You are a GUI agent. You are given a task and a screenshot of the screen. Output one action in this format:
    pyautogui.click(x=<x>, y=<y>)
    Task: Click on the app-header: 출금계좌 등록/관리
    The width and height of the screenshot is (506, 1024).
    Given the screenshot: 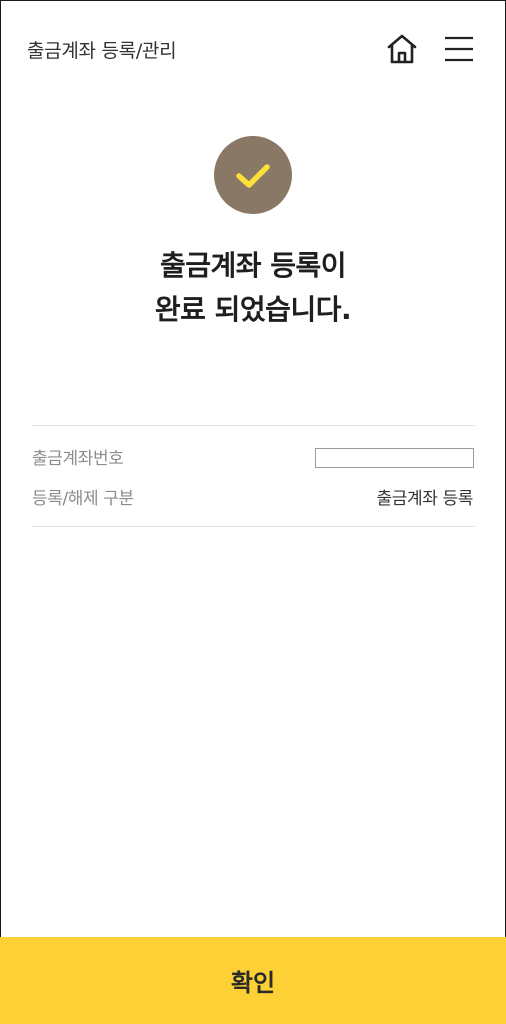 What is the action you would take?
    pyautogui.click(x=253, y=50)
    